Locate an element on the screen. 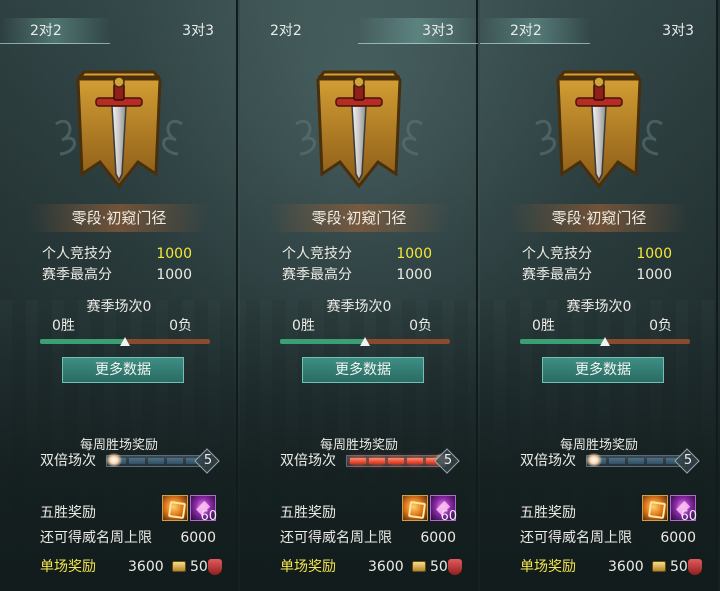 The width and height of the screenshot is (720, 591). double-matches-total: 5 is located at coordinates (687, 461).